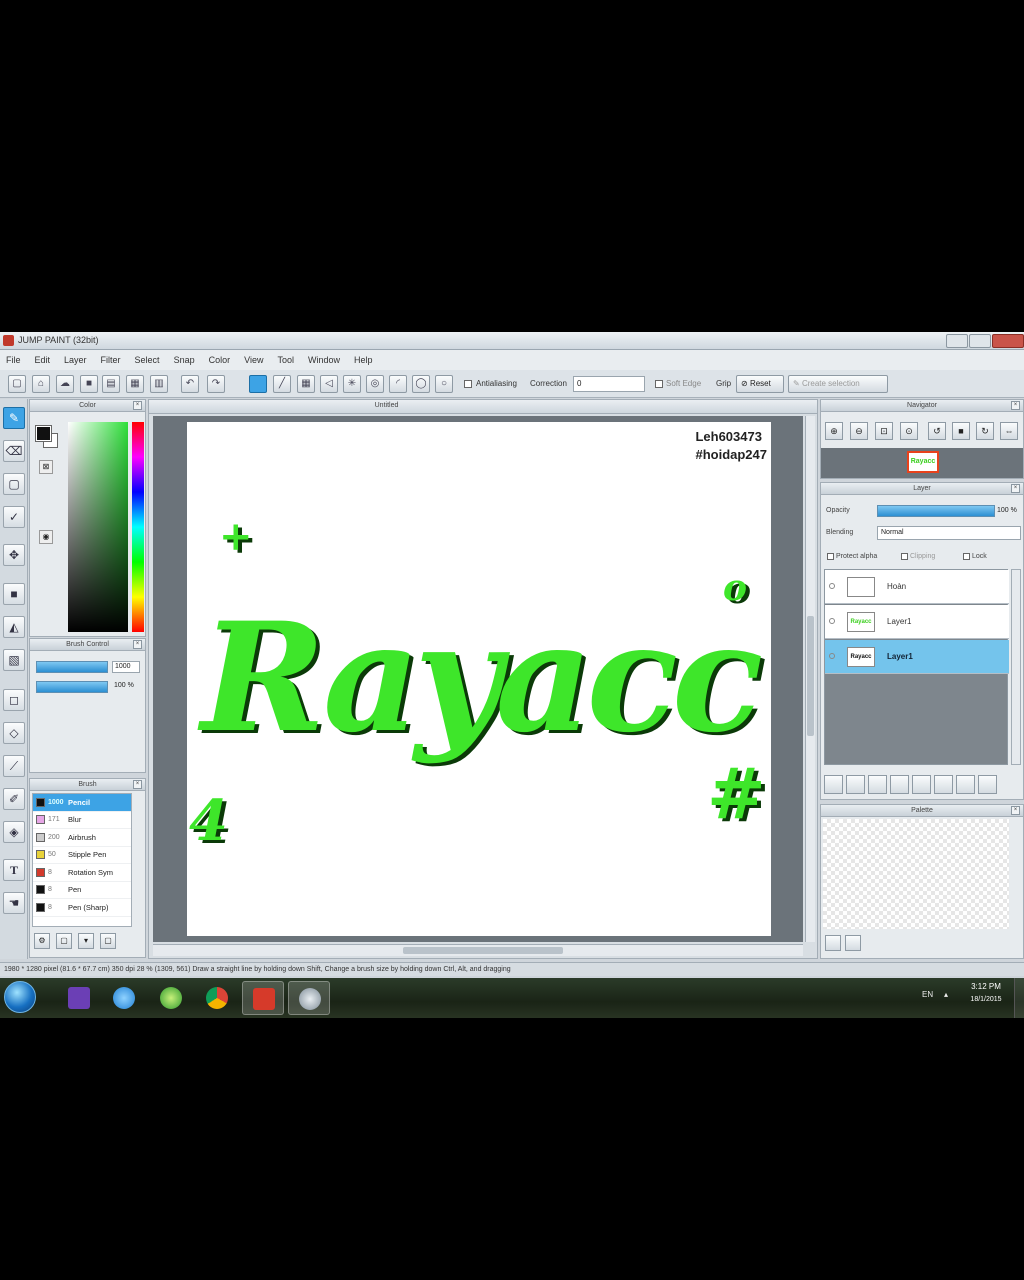 The height and width of the screenshot is (1280, 1024). Describe the element at coordinates (138, 527) in the screenshot. I see `hue-slider` at that location.